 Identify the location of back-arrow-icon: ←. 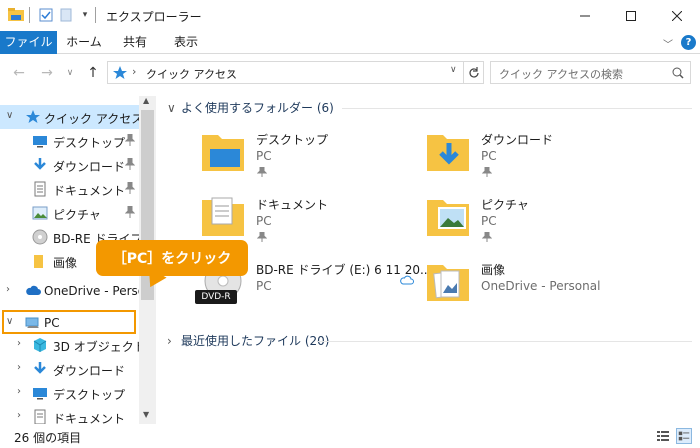
(19, 73).